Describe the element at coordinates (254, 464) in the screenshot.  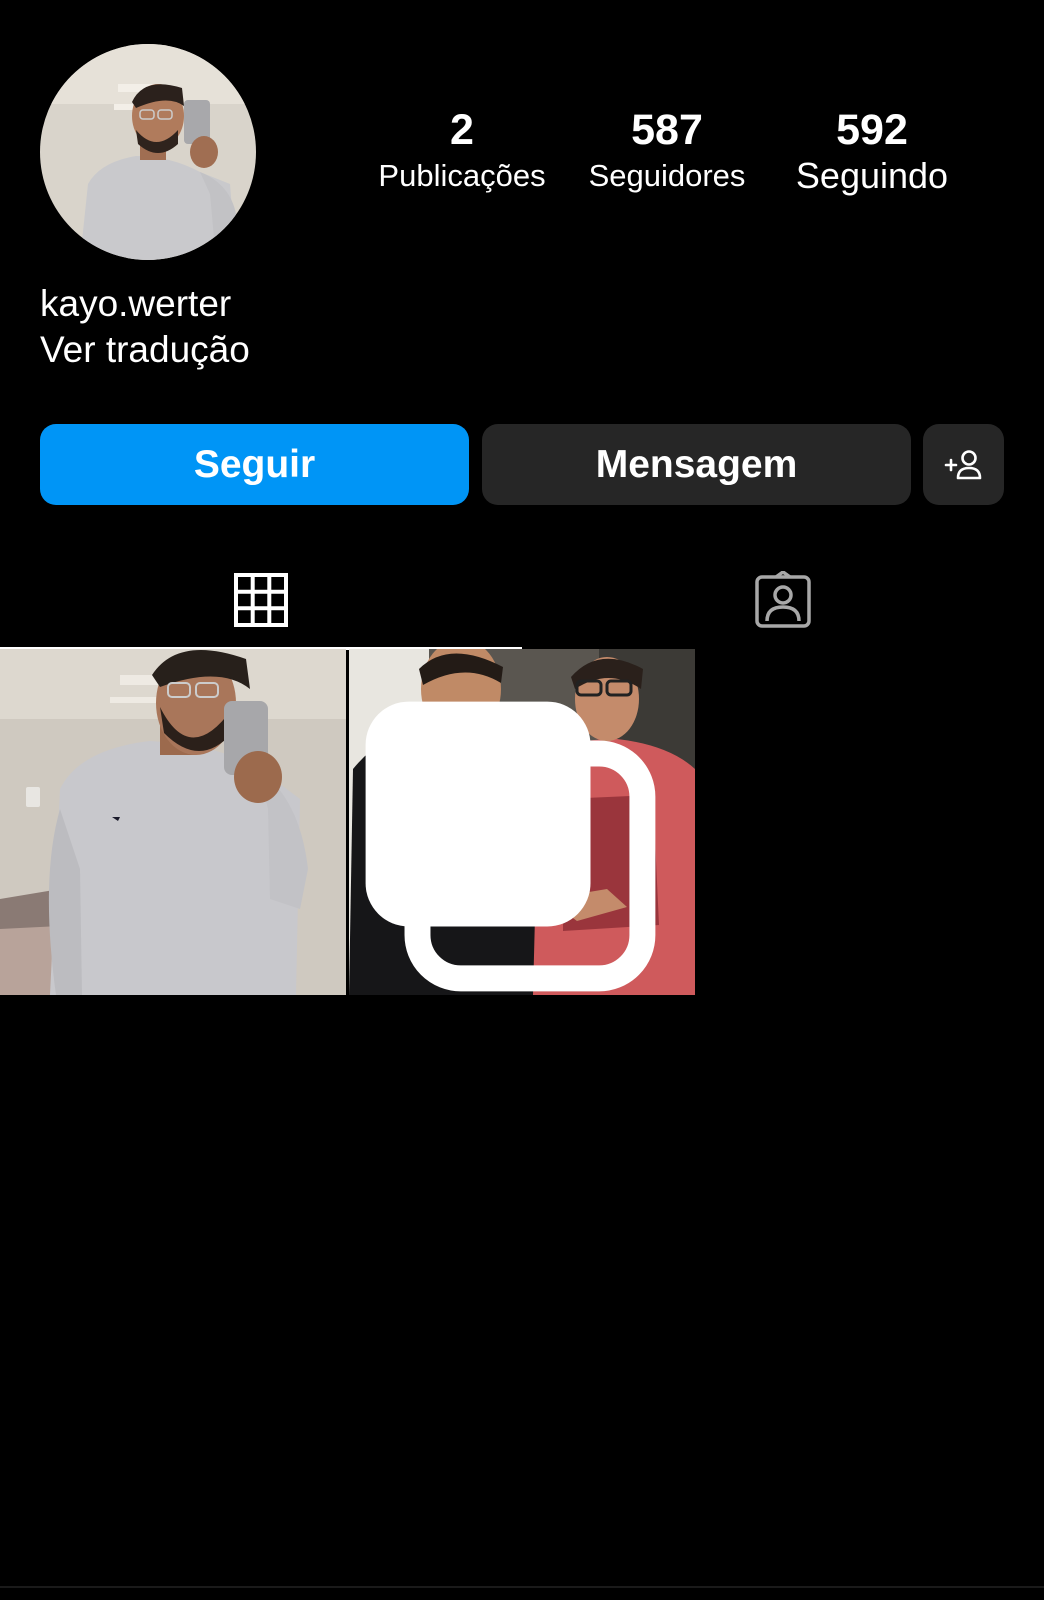
I see `follow-button: Seguir` at that location.